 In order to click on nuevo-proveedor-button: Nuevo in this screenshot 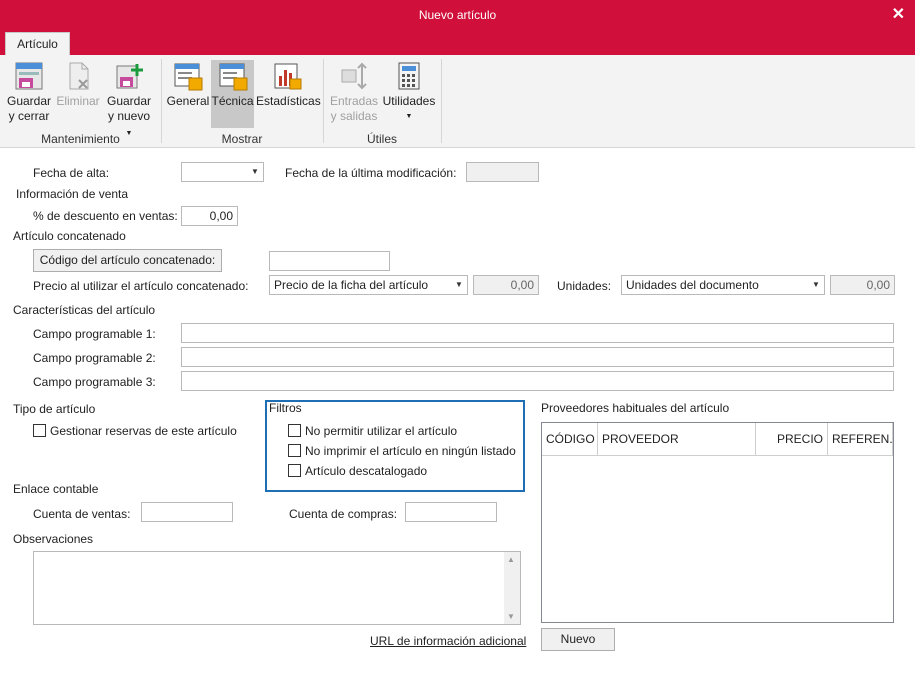, I will do `click(578, 639)`.